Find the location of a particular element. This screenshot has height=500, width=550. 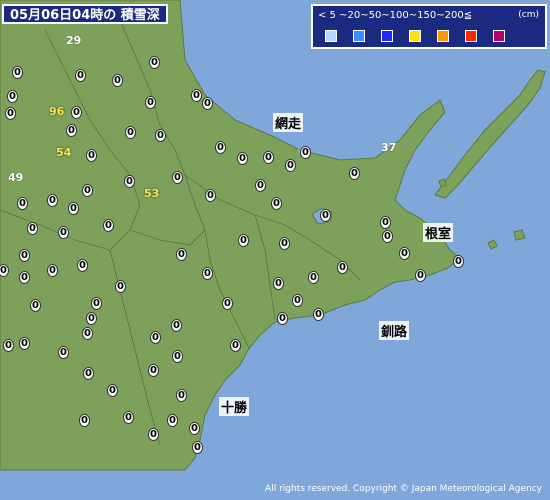

map-title: 05月06日04時の 積雪深 is located at coordinates (85, 14).